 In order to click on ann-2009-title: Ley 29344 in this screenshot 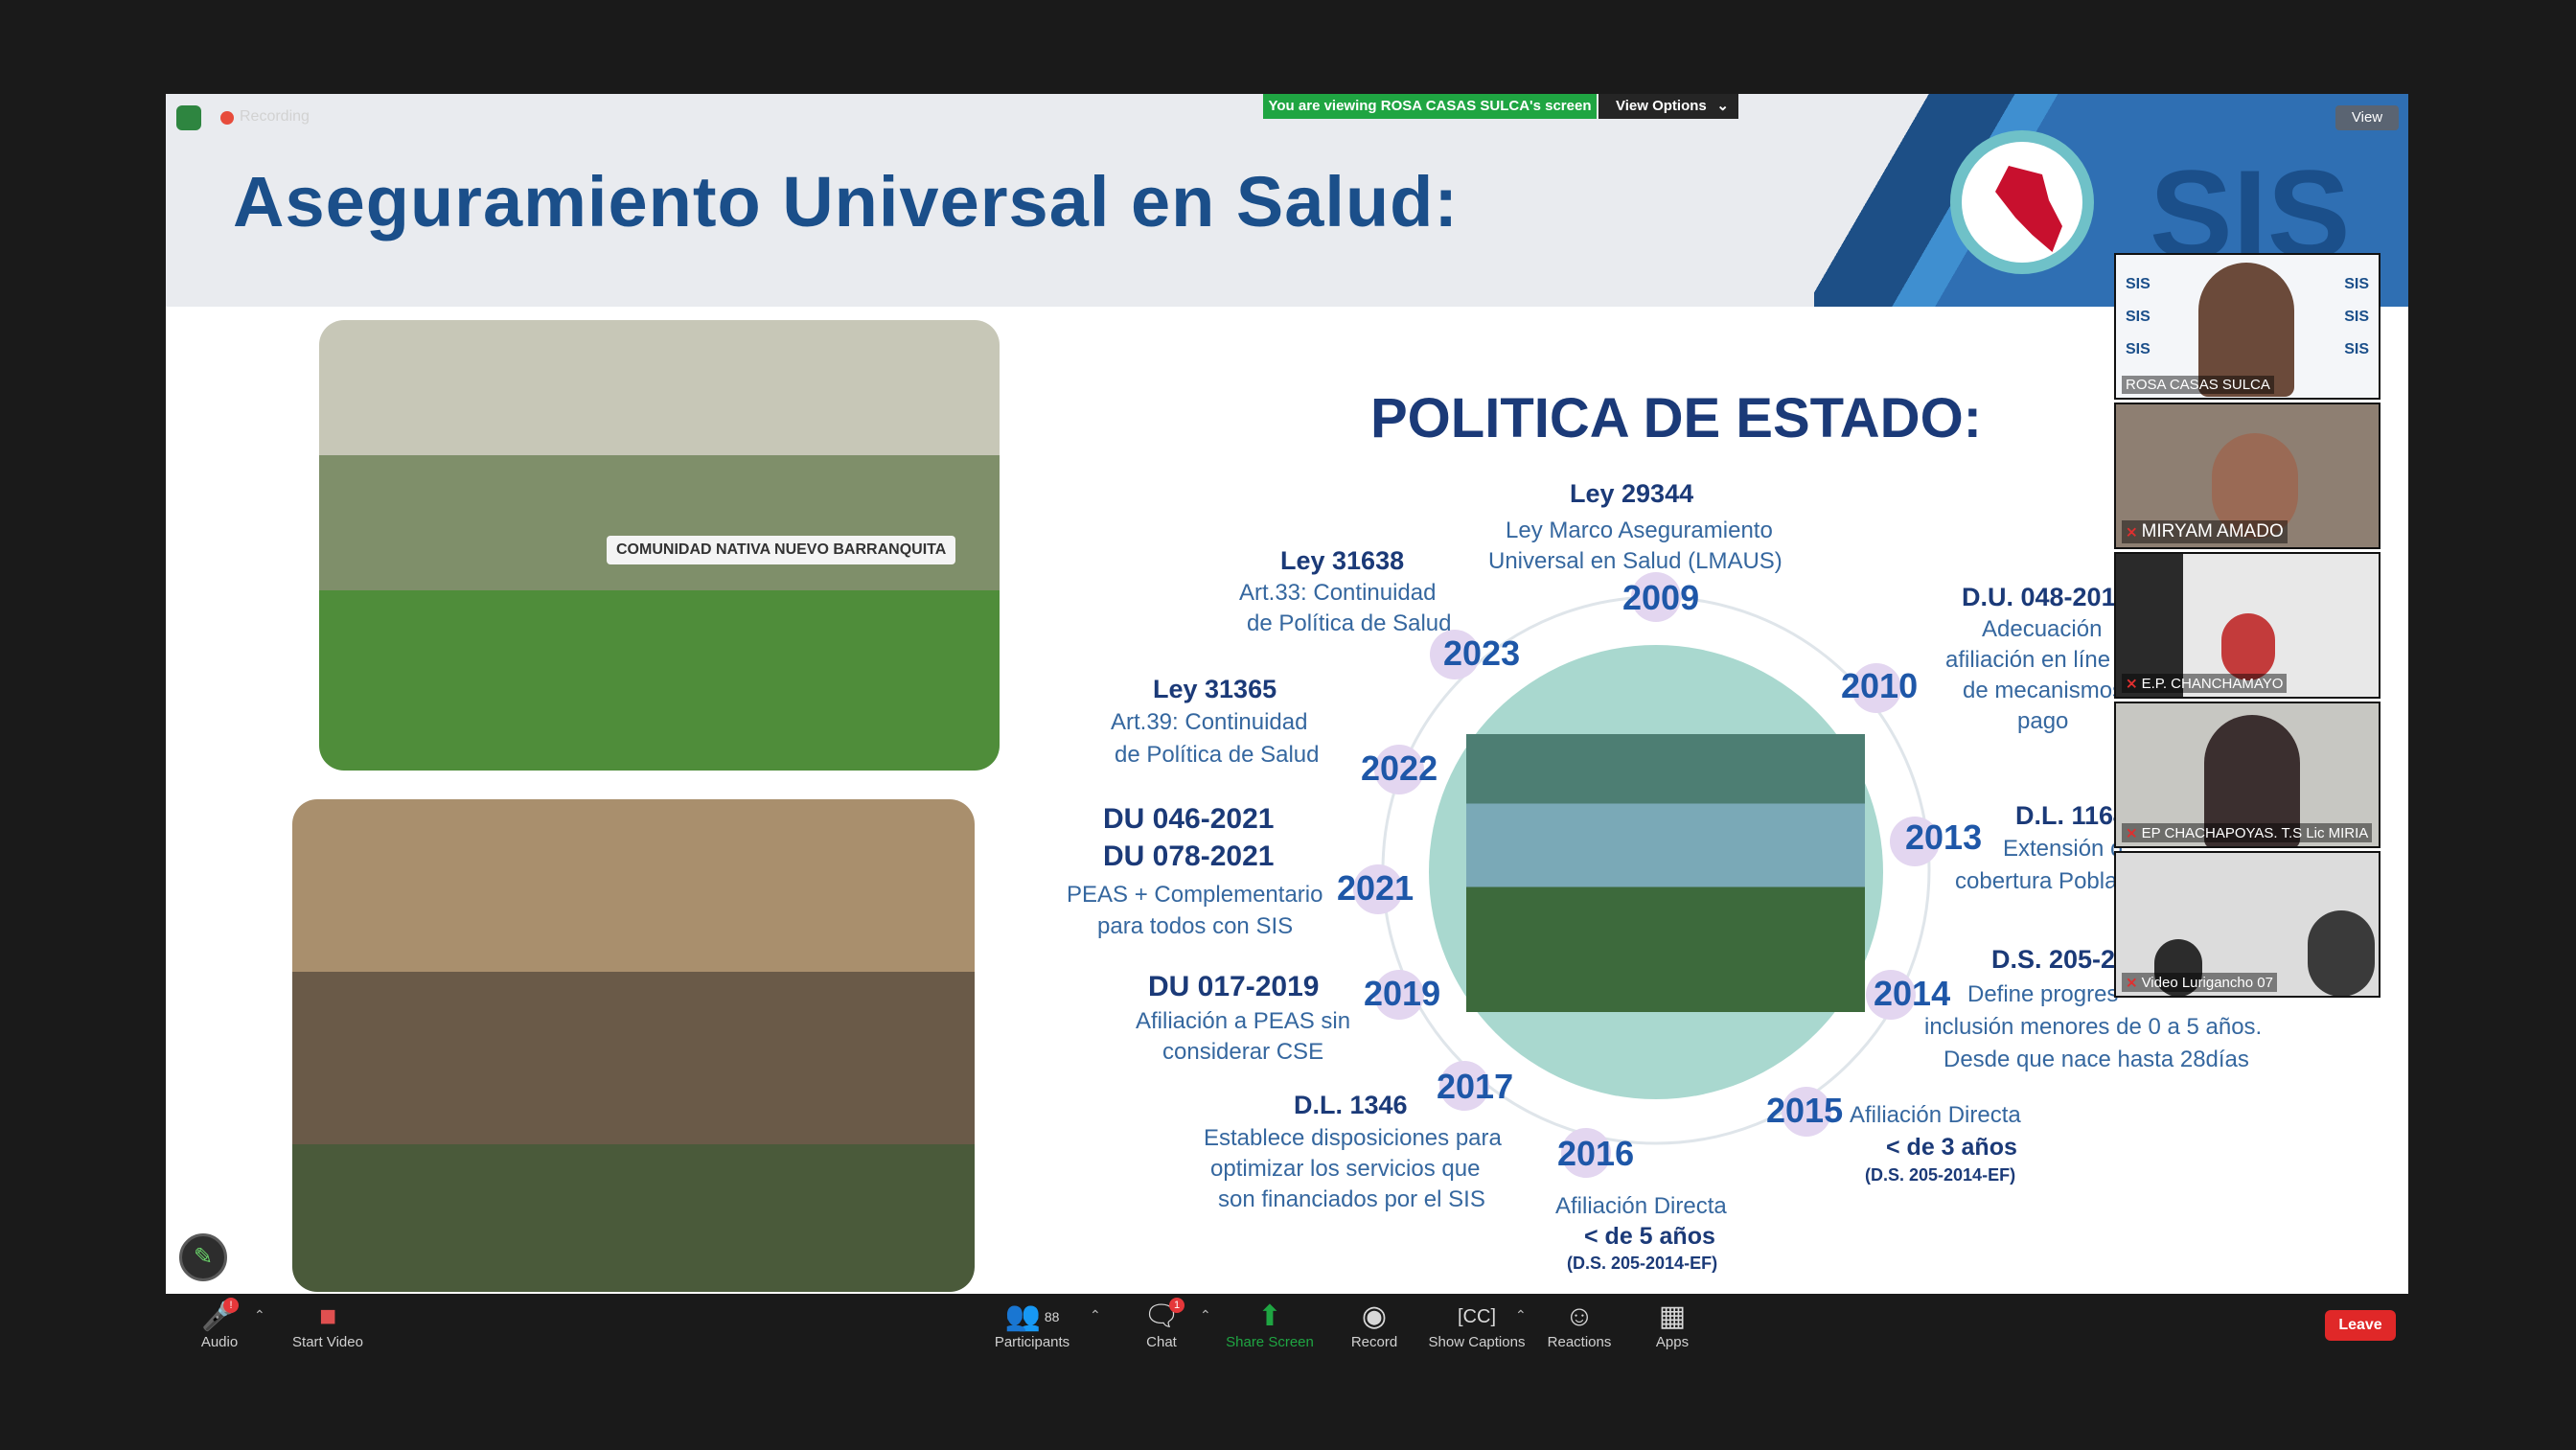, I will do `click(1632, 493)`.